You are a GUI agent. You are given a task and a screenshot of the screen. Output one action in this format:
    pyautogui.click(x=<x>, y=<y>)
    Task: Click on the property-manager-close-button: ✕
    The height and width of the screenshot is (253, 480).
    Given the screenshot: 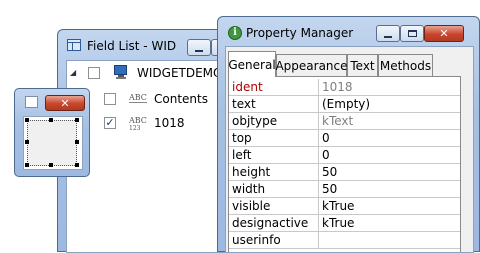 What is the action you would take?
    pyautogui.click(x=444, y=33)
    